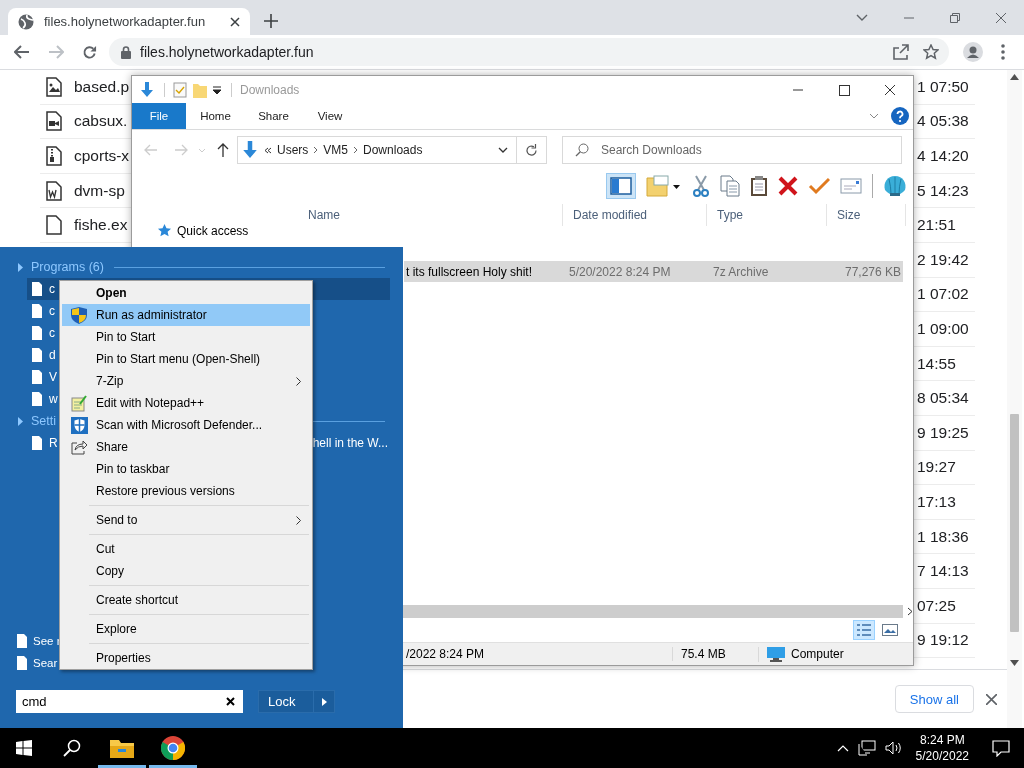 The height and width of the screenshot is (768, 1024). What do you see at coordinates (270, 89) in the screenshot?
I see `window-title: Downloads` at bounding box center [270, 89].